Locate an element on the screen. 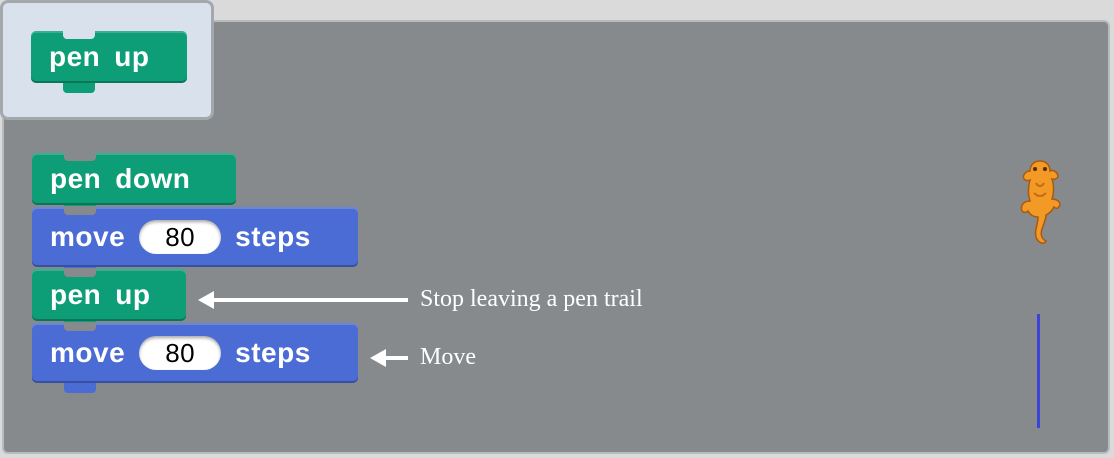 The width and height of the screenshot is (1114, 458). pen-down-block: pen down is located at coordinates (134, 183).